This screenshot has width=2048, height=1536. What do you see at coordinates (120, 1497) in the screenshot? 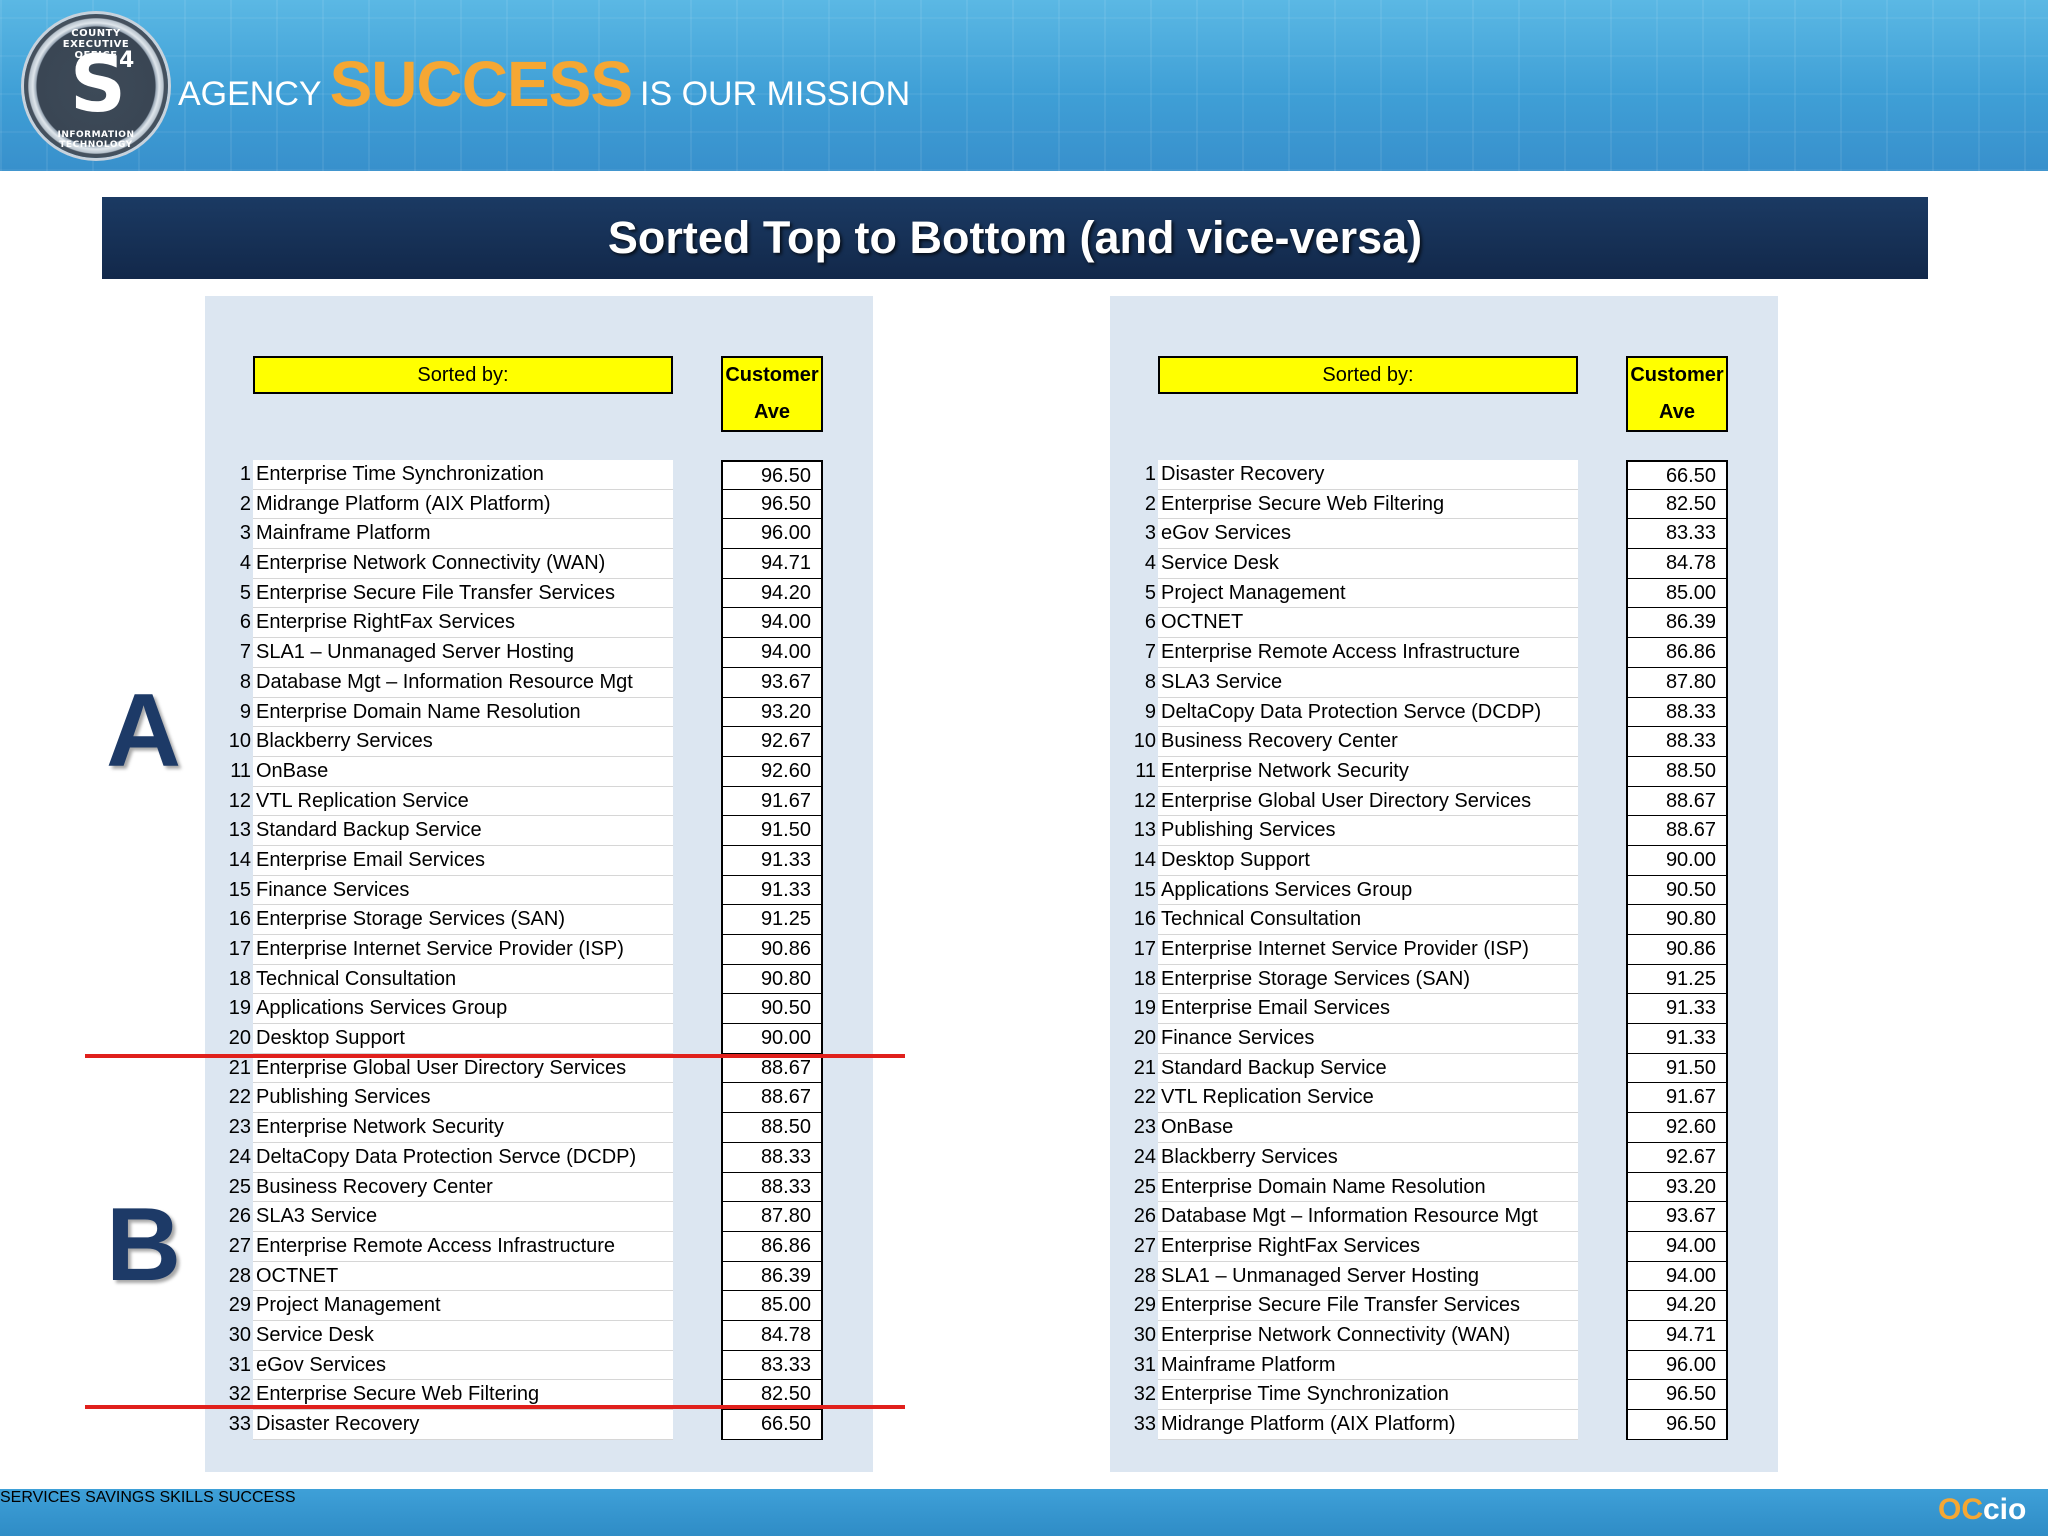
I see `footer-link-savings: SAVINGS` at bounding box center [120, 1497].